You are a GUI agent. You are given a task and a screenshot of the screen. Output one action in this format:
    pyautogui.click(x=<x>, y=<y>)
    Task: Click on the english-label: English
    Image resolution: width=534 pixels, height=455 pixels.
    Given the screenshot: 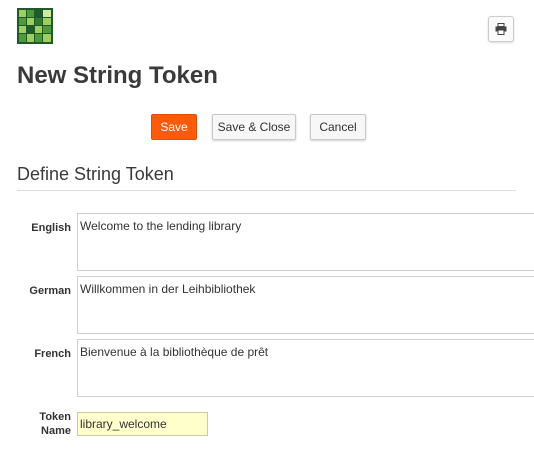 What is the action you would take?
    pyautogui.click(x=51, y=228)
    